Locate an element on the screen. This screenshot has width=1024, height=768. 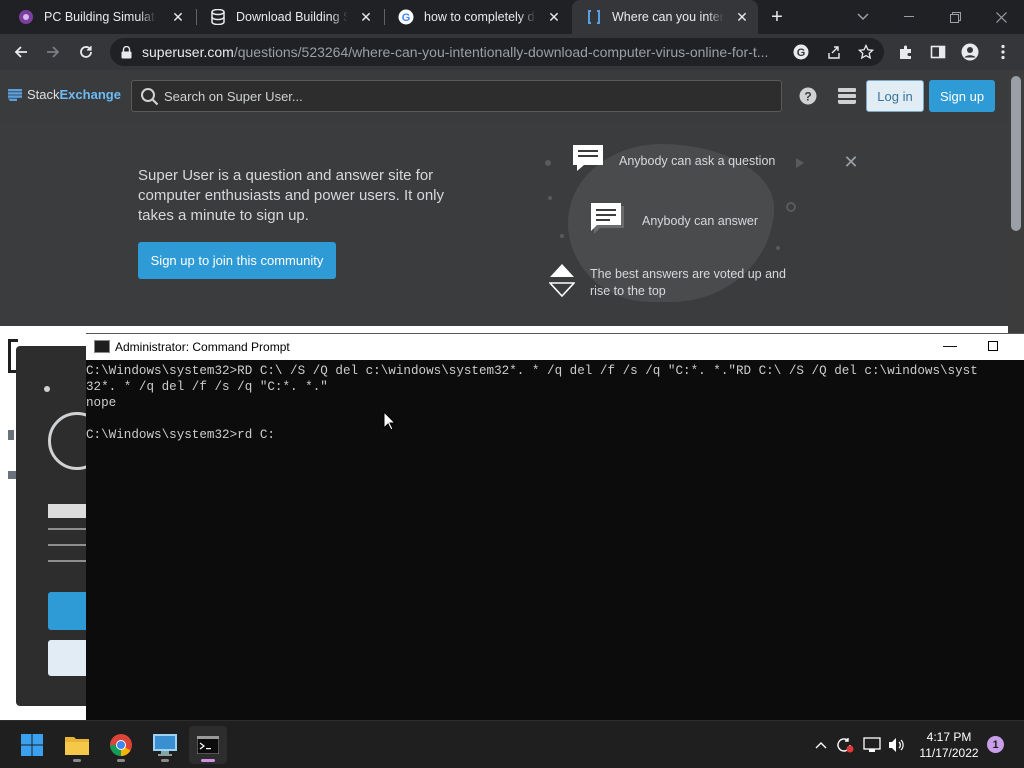
database-icon is located at coordinates (218, 17).